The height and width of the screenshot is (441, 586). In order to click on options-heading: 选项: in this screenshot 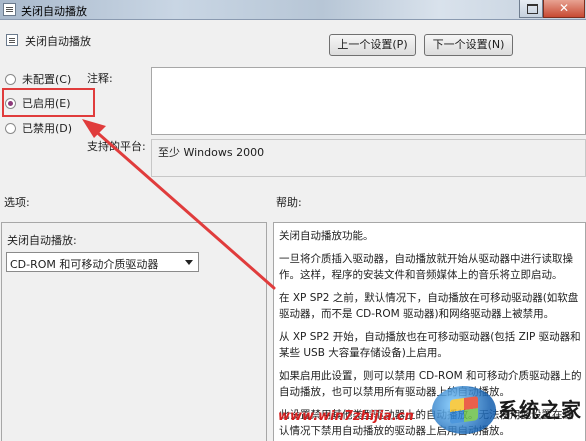, I will do `click(17, 202)`.